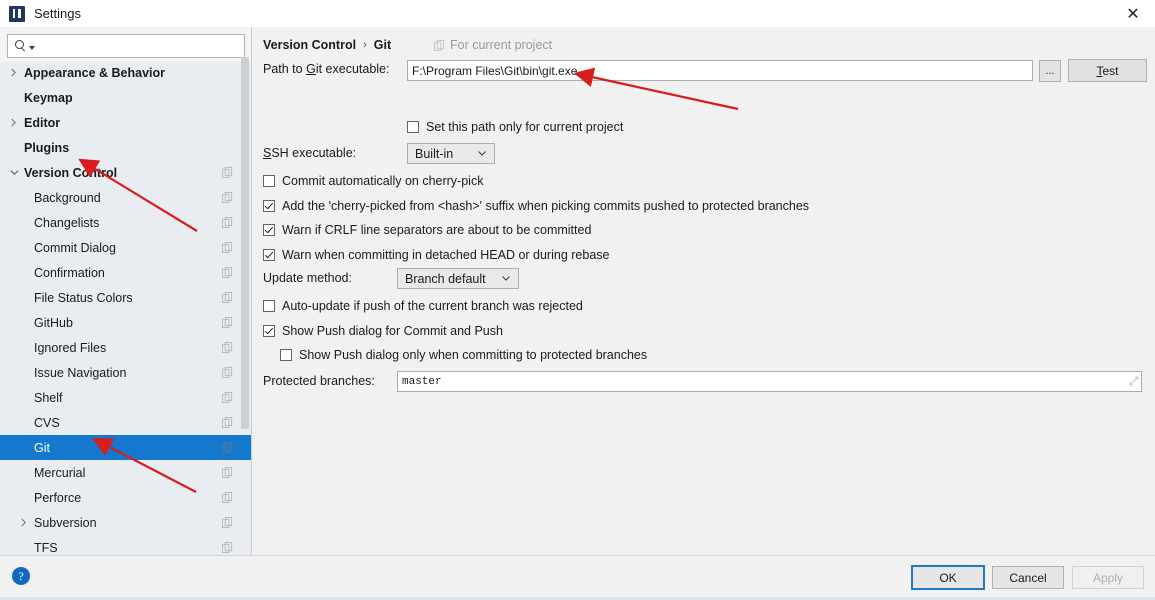  Describe the element at coordinates (83, 297) in the screenshot. I see `sidebar-item-label: File Status Colors` at that location.